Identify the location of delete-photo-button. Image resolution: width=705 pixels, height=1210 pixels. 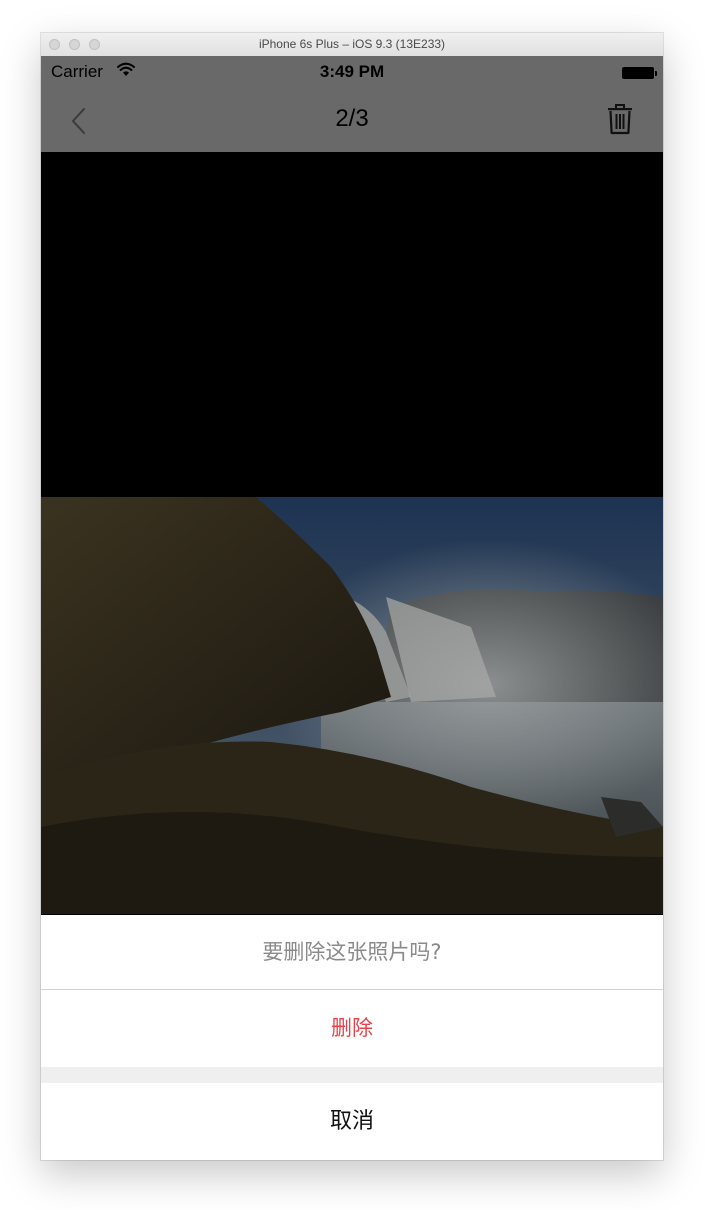
(620, 119).